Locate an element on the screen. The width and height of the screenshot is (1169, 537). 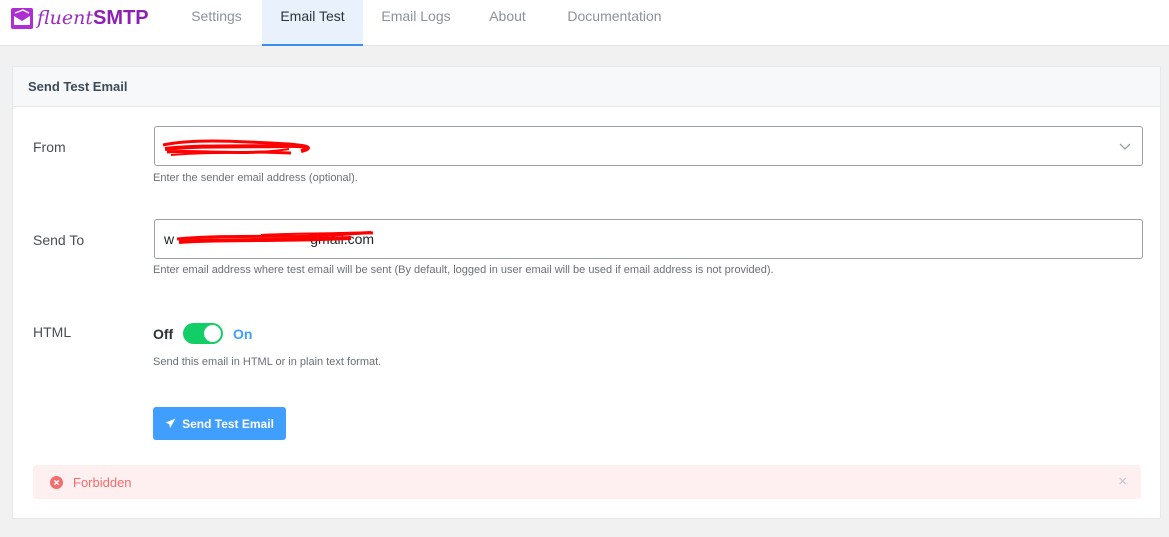
error-circle-icon is located at coordinates (56, 482).